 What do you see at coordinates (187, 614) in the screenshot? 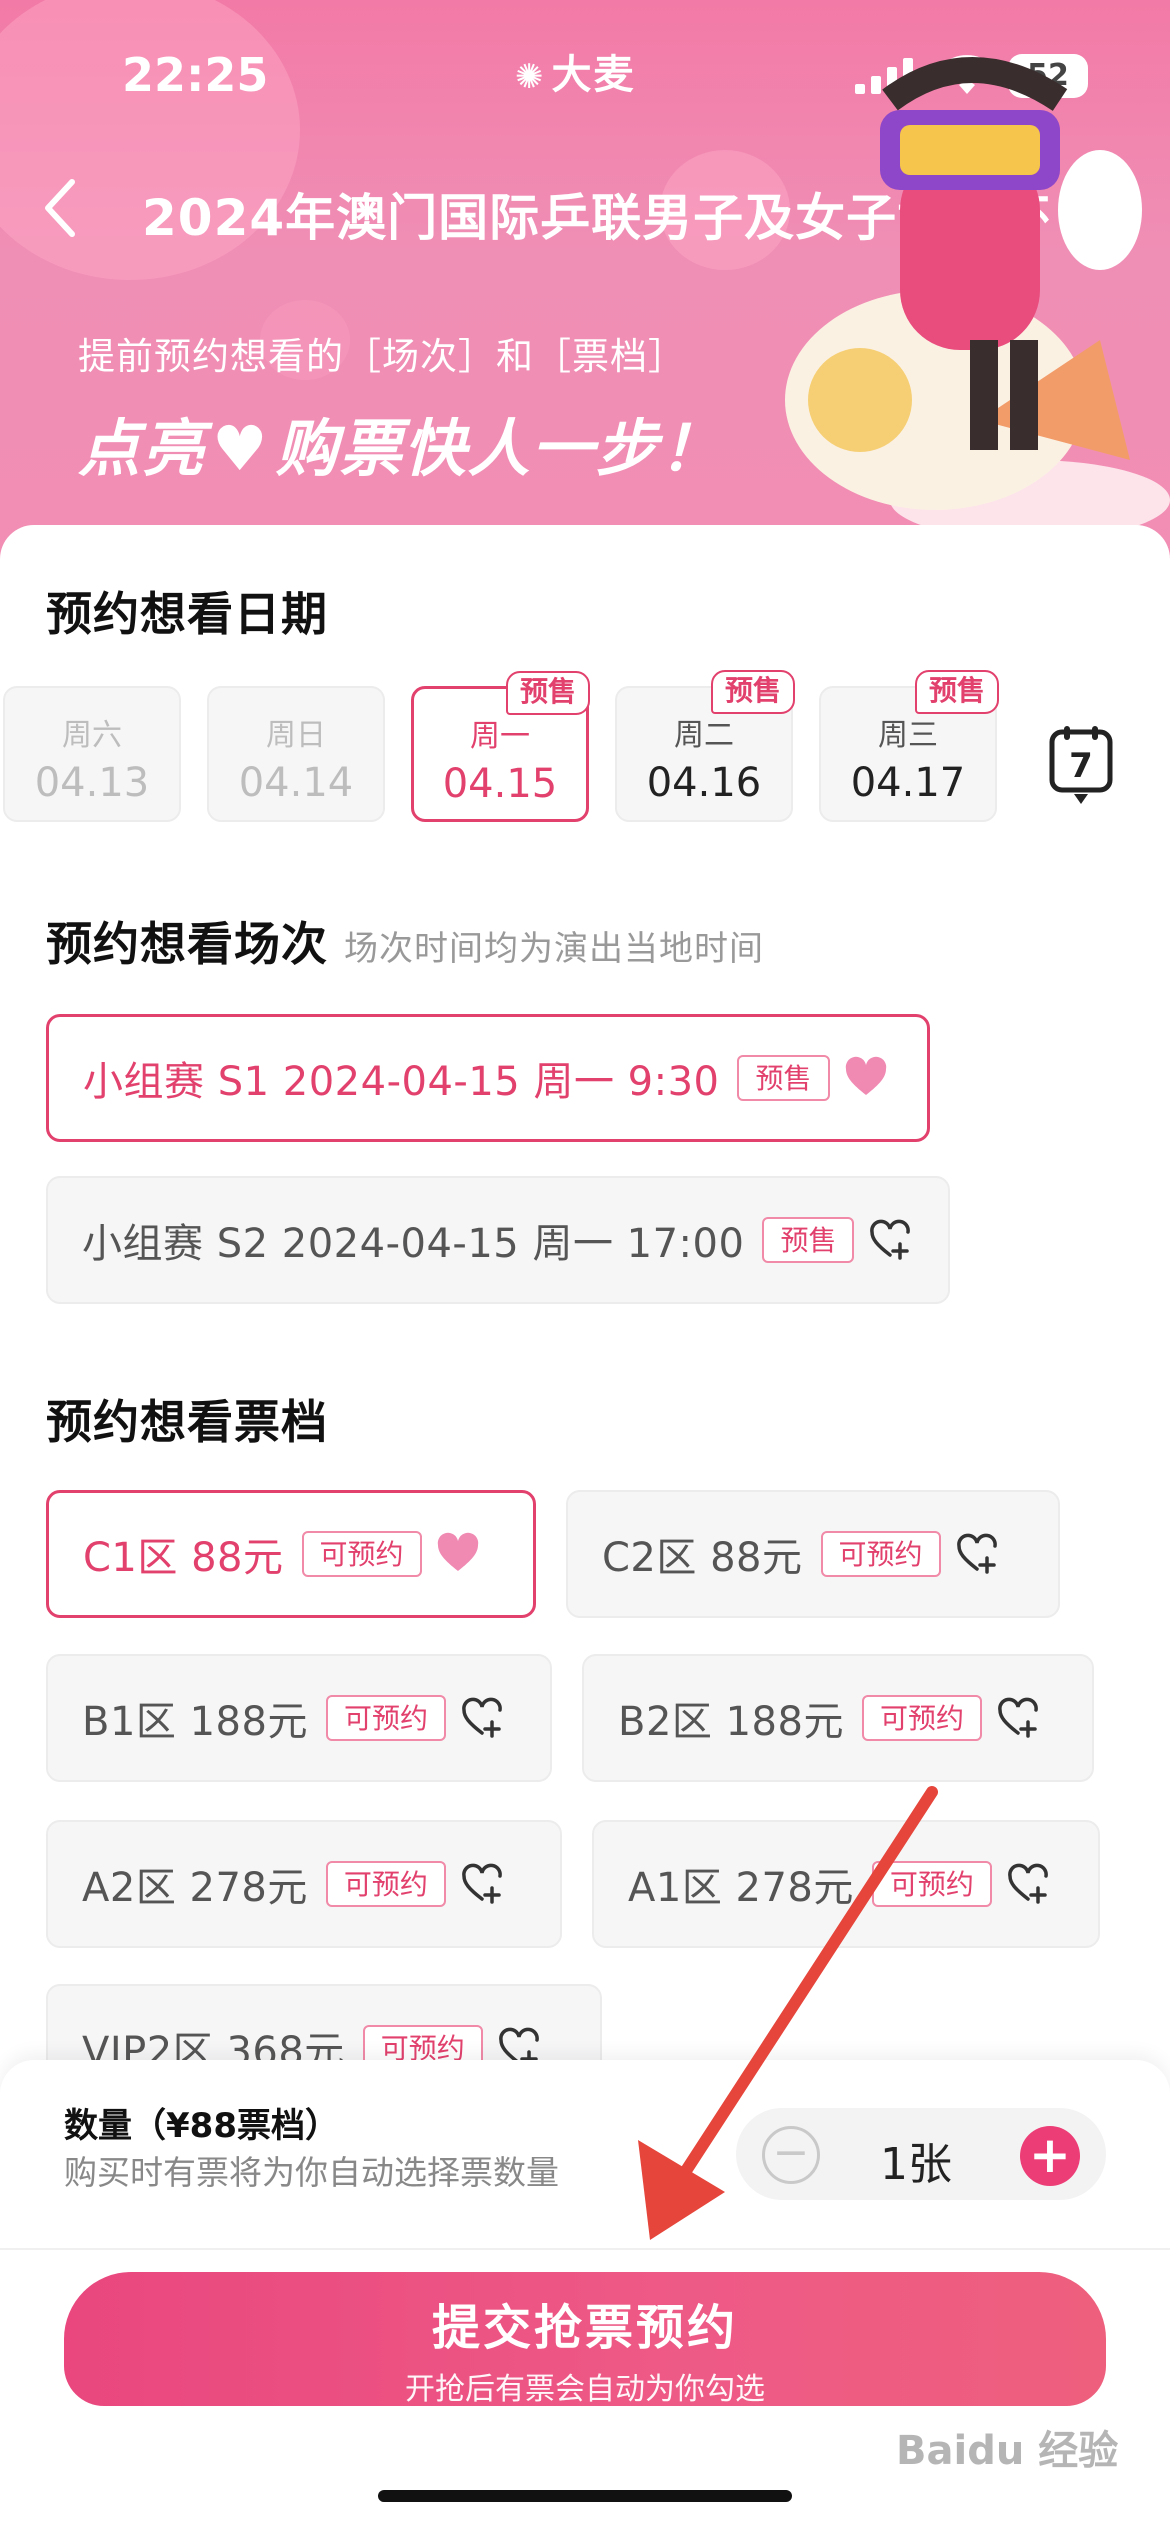
I see `date-section-title: 预约想看日期` at bounding box center [187, 614].